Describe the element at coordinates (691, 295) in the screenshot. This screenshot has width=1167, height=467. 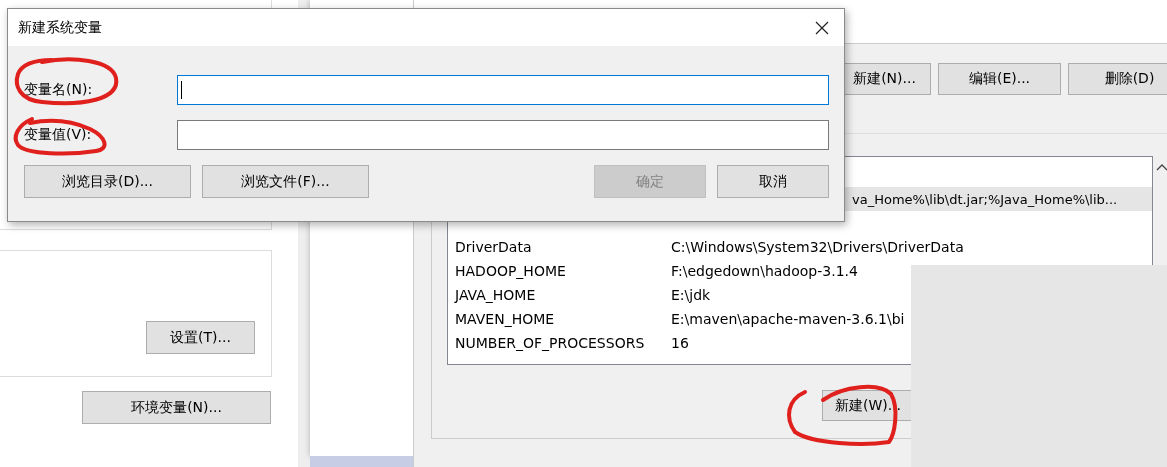
I see `variable-value: E:\jdk` at that location.